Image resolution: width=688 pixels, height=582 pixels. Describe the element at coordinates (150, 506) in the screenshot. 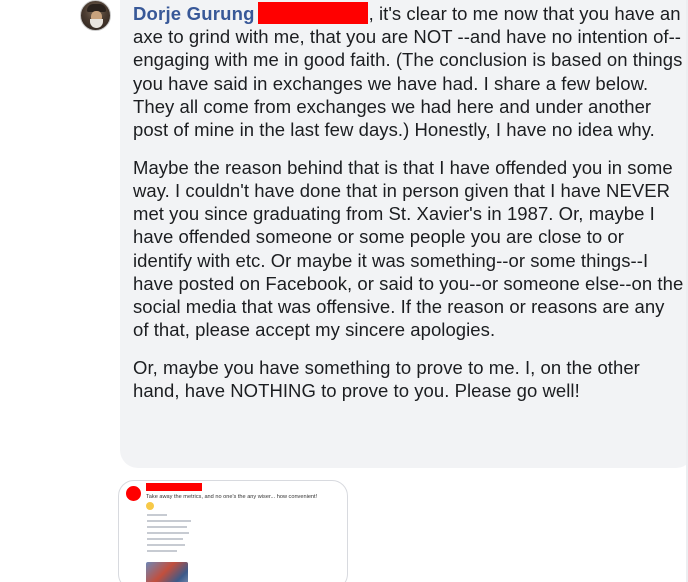

I see `smiley-icon` at that location.